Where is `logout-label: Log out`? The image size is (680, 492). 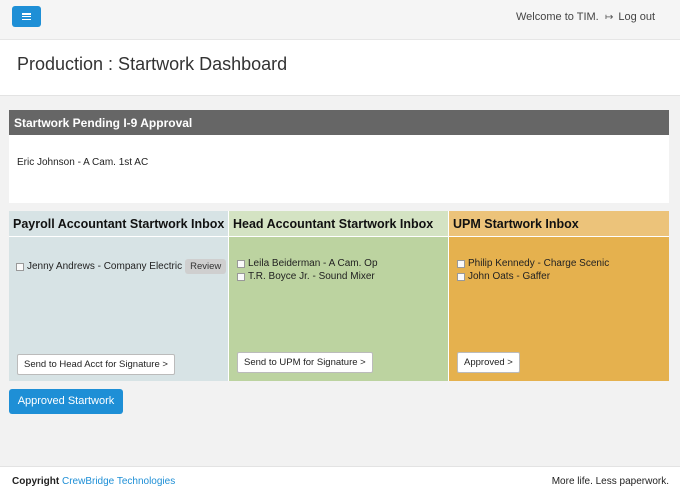
logout-label: Log out is located at coordinates (637, 17).